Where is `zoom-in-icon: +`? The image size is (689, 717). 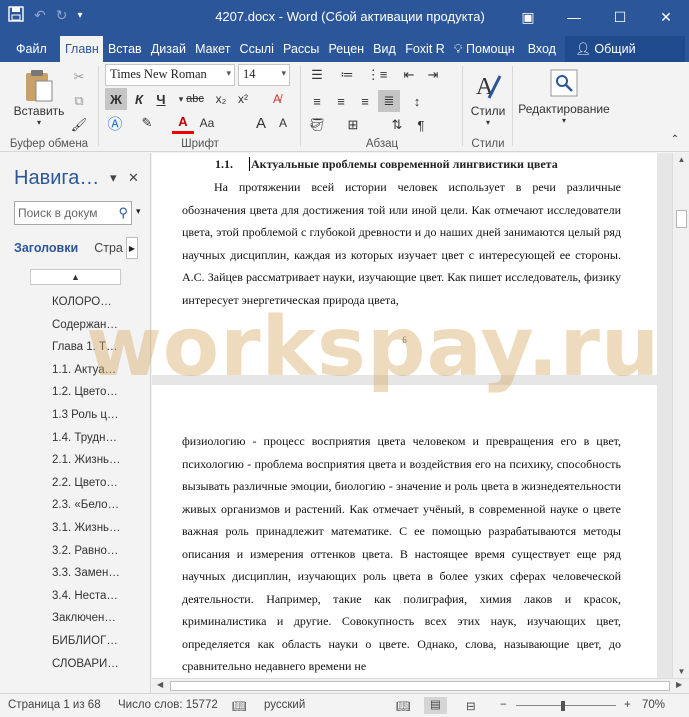
zoom-in-icon: + is located at coordinates (627, 705).